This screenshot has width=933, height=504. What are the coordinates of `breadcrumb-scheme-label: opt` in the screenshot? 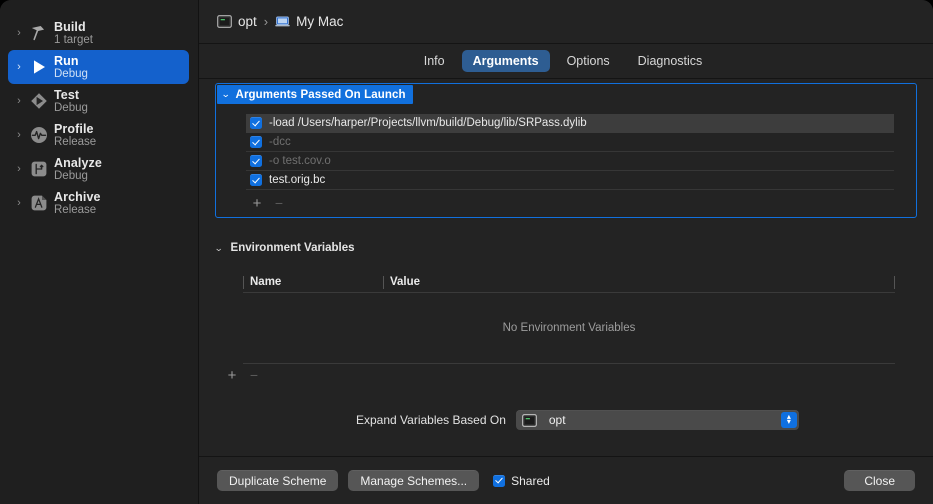 It's located at (247, 21).